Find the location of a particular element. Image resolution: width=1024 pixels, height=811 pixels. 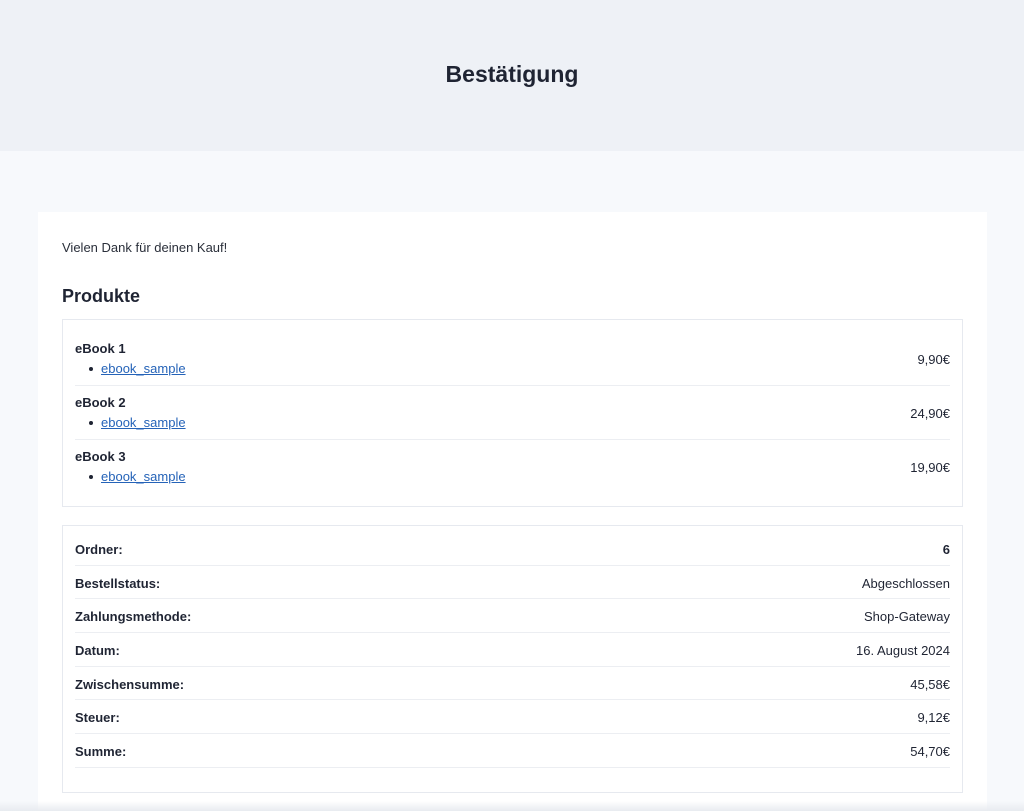

summary-label: Steuer: is located at coordinates (97, 718).